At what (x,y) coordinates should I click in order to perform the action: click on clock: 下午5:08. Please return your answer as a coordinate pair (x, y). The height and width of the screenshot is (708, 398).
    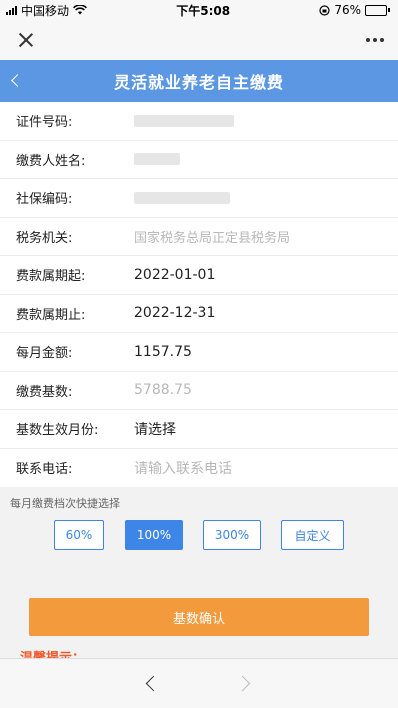
    Looking at the image, I should click on (203, 10).